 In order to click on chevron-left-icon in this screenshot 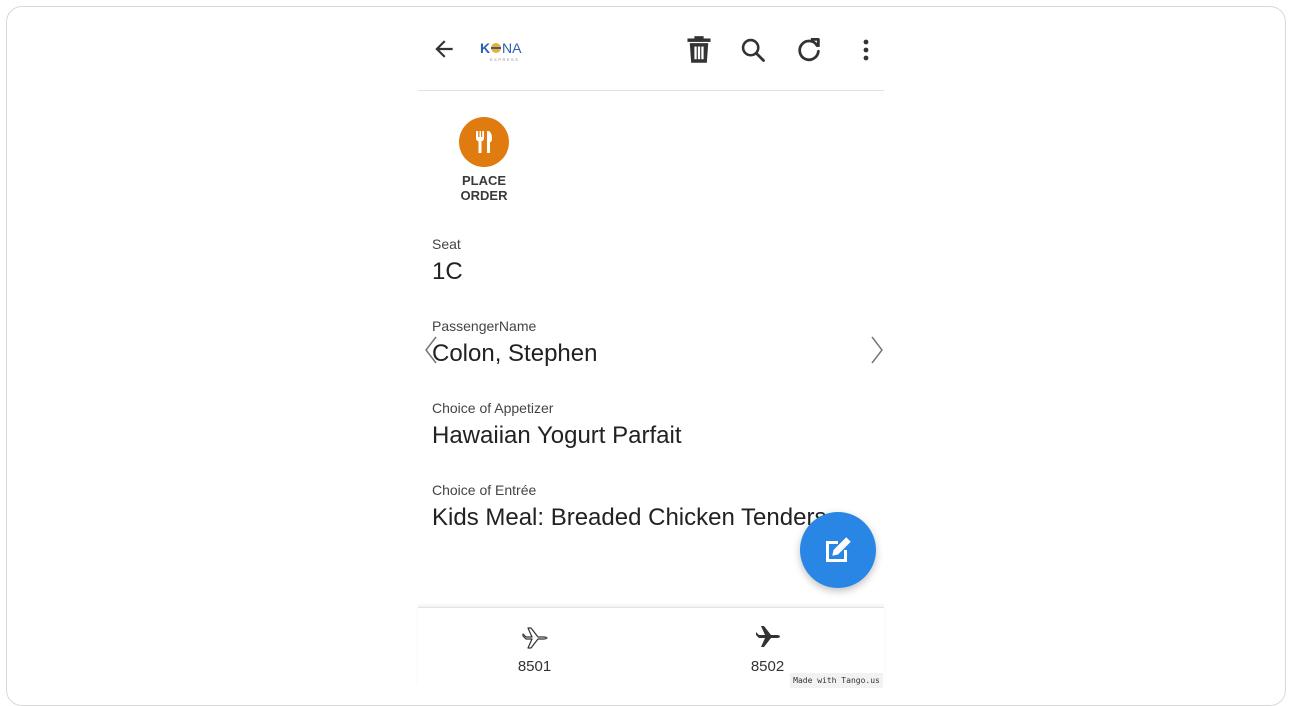, I will do `click(431, 350)`.